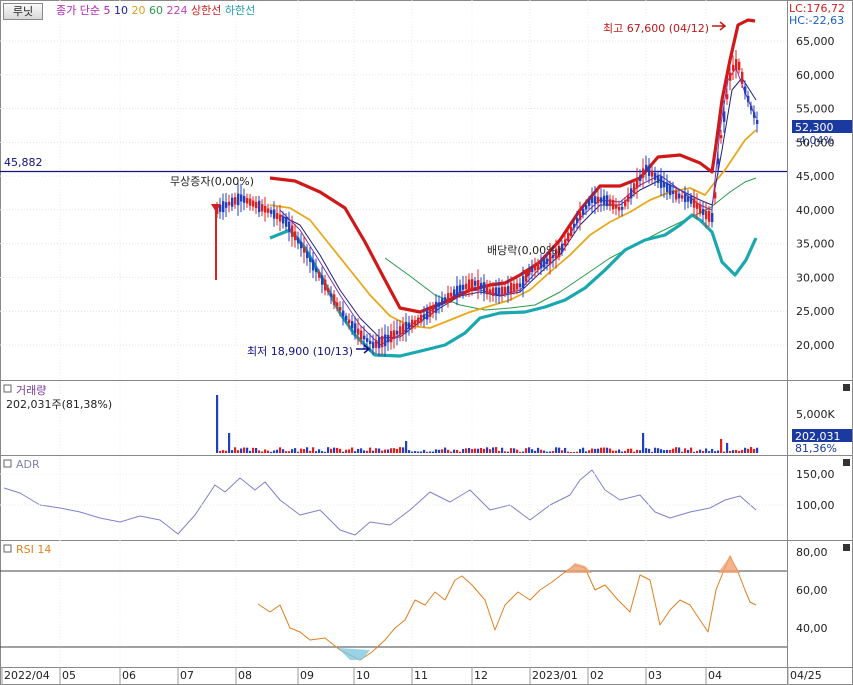 The image size is (853, 685). What do you see at coordinates (729, 564) in the screenshot?
I see `rsi-overbought-fill` at bounding box center [729, 564].